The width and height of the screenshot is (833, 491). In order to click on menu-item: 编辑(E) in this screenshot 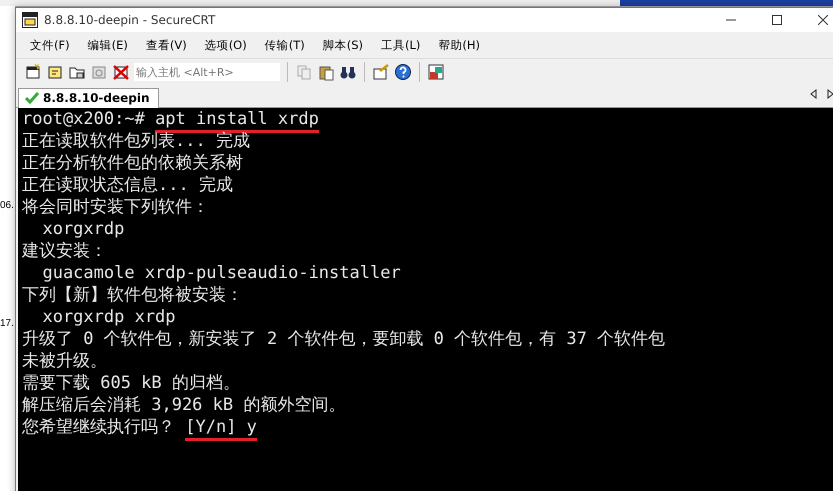, I will do `click(108, 45)`.